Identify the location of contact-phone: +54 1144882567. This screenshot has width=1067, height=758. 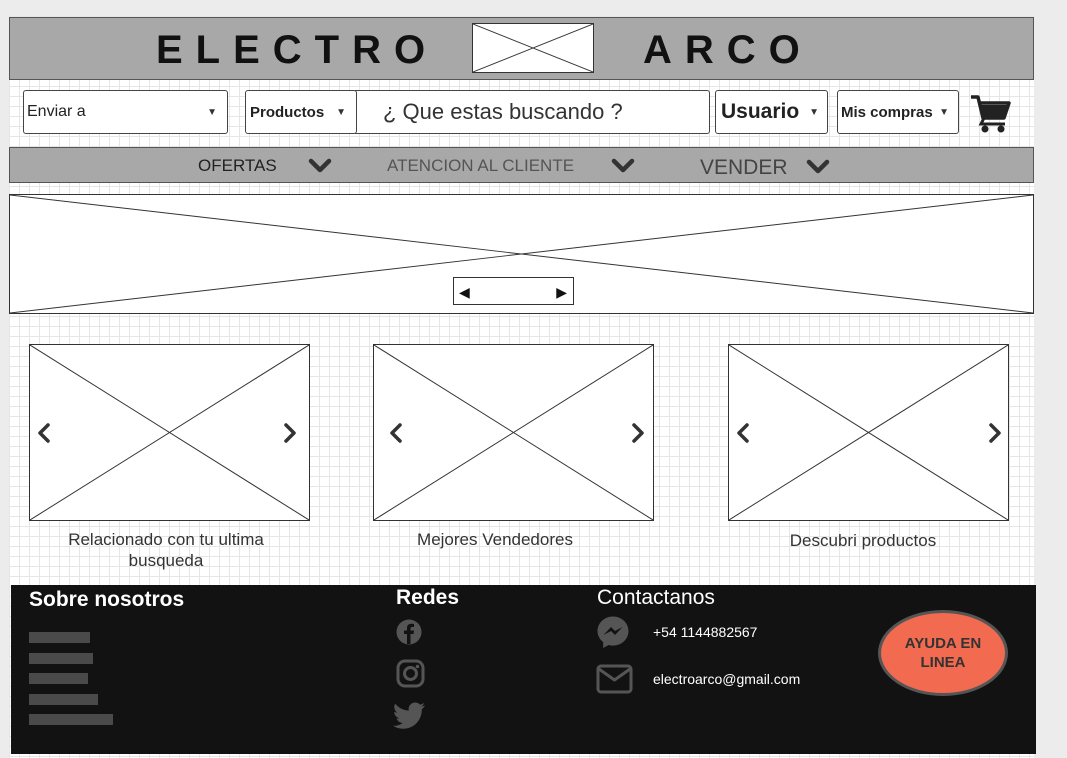
(705, 632).